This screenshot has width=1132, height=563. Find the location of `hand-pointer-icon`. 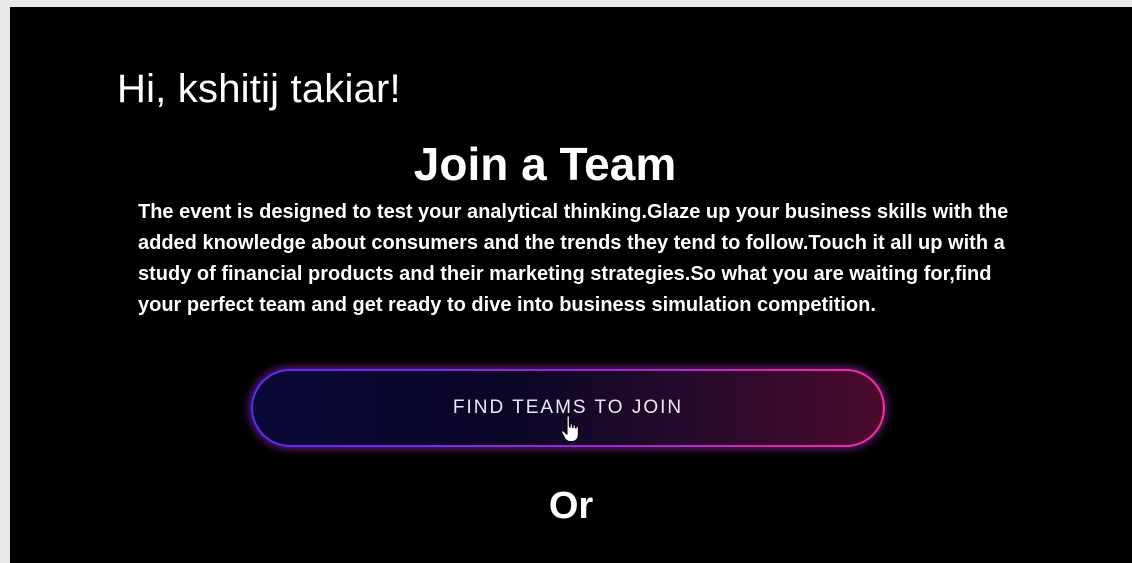

hand-pointer-icon is located at coordinates (569, 429).